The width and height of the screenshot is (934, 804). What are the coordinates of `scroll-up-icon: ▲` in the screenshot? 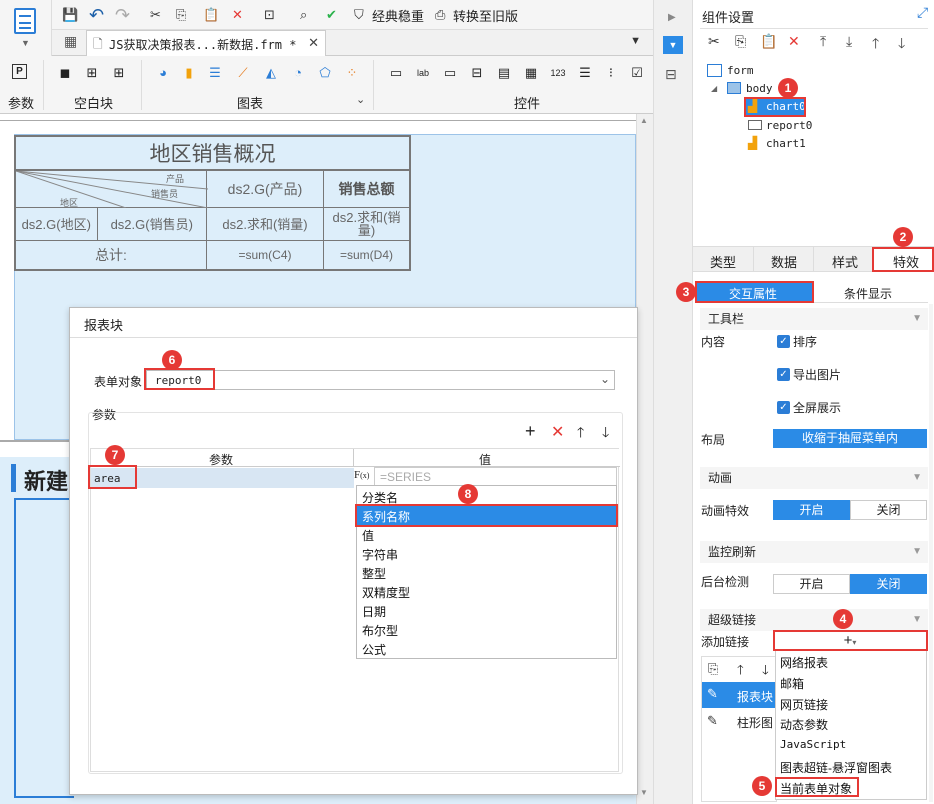 It's located at (644, 120).